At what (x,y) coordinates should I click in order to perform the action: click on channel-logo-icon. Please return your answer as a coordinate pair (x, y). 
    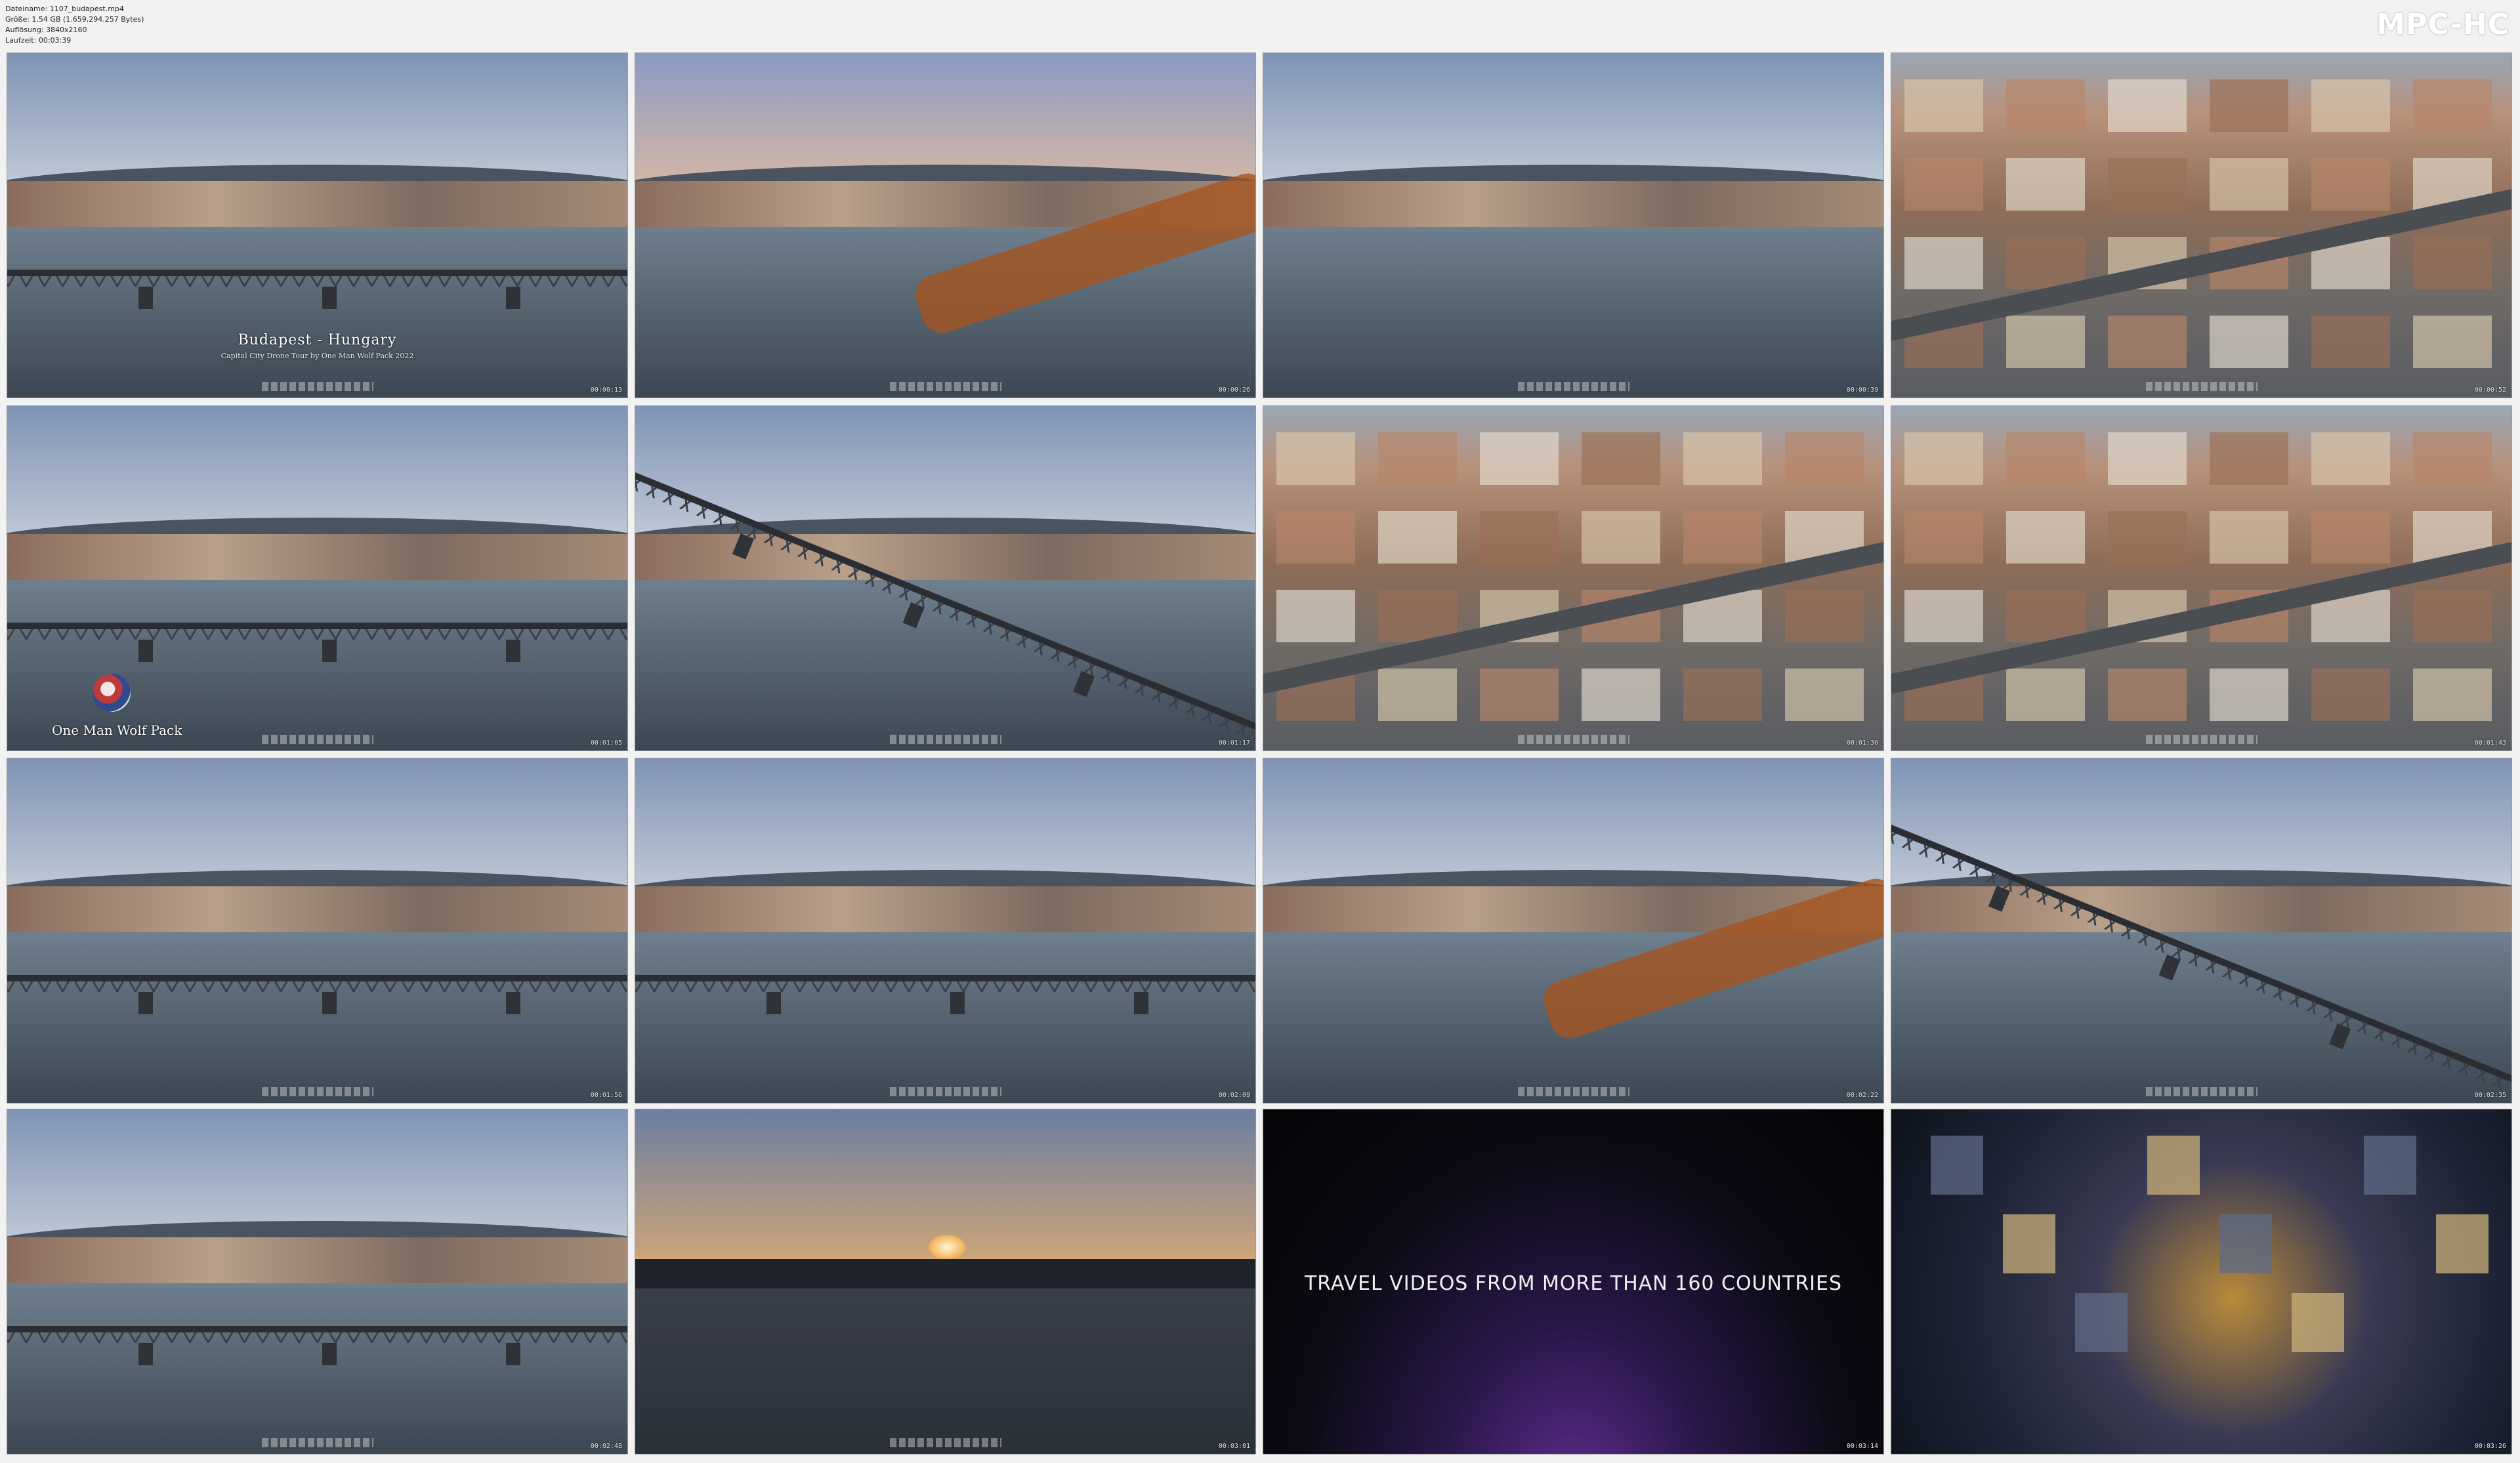
    Looking at the image, I should click on (112, 693).